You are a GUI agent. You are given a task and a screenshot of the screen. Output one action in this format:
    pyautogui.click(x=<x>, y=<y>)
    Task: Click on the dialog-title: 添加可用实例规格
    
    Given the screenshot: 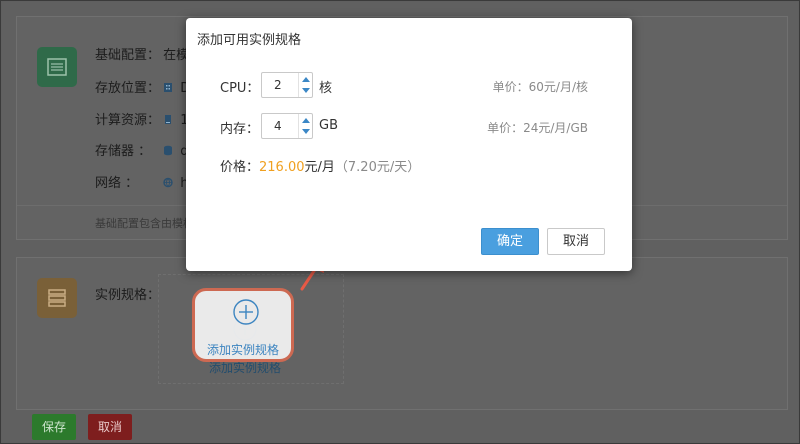 What is the action you would take?
    pyautogui.click(x=249, y=40)
    